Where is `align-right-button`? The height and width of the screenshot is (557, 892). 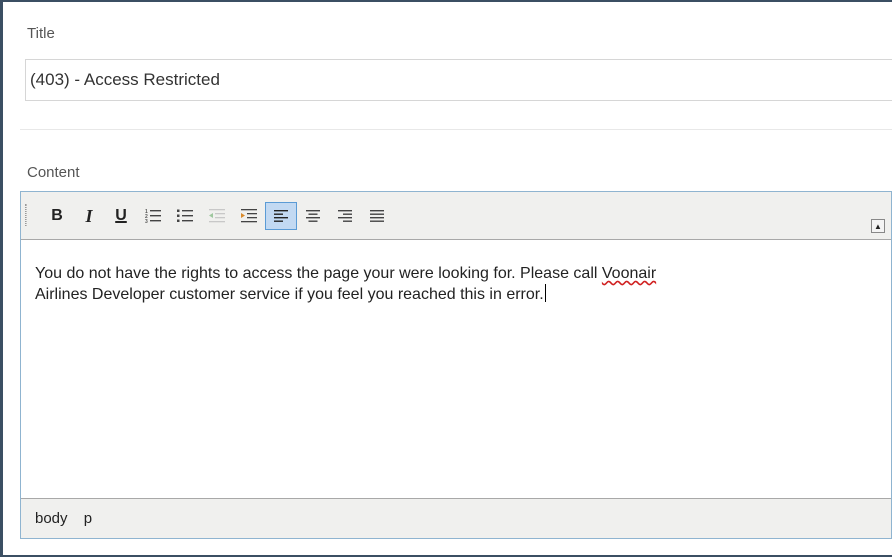 align-right-button is located at coordinates (345, 216).